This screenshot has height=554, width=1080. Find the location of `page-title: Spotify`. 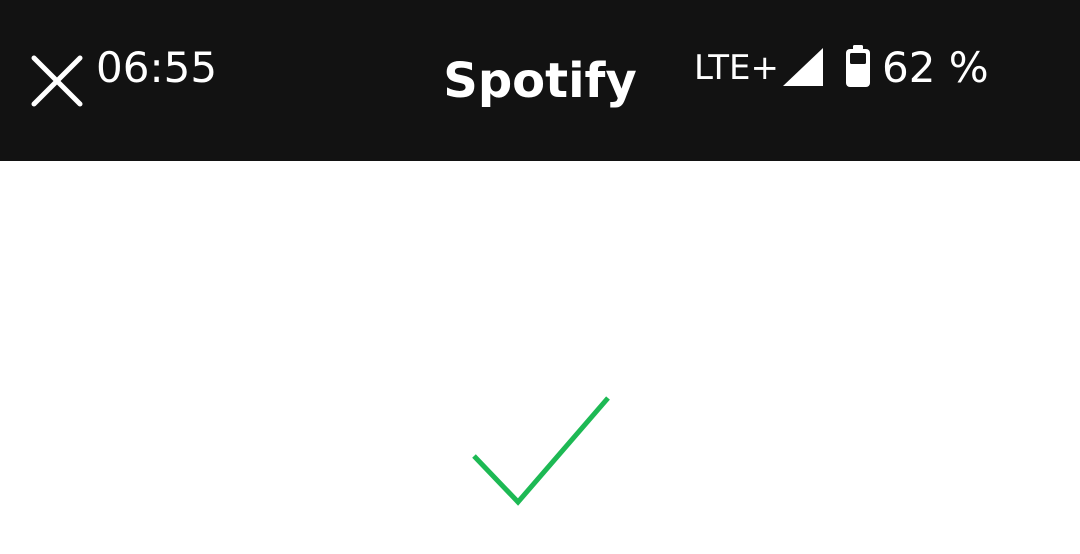

page-title: Spotify is located at coordinates (540, 81).